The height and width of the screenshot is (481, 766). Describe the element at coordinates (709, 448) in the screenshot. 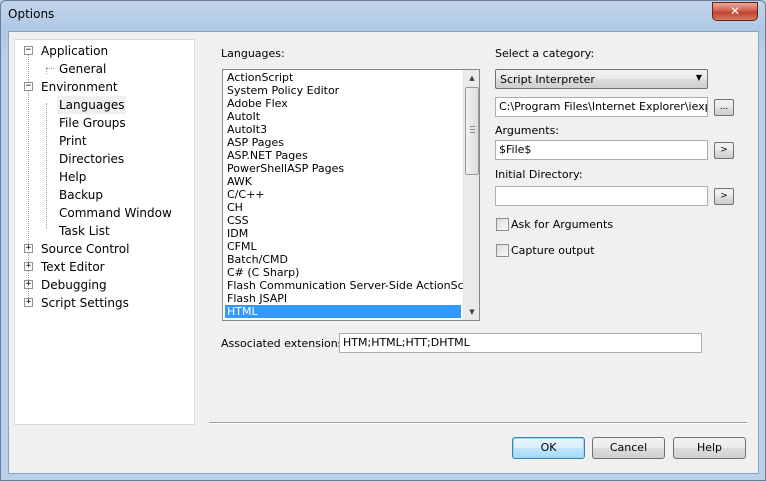

I see `help-button: Help` at that location.